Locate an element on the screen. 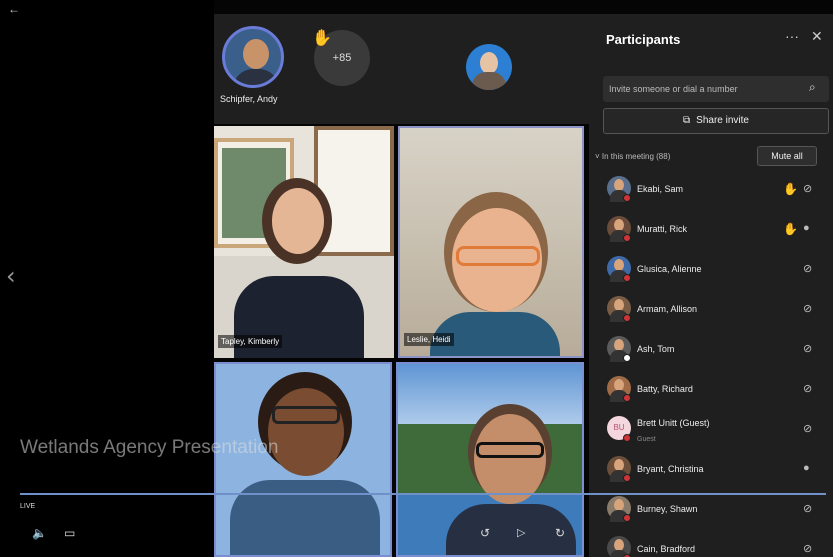 This screenshot has height=557, width=833. search-icon: ⌕ is located at coordinates (812, 87).